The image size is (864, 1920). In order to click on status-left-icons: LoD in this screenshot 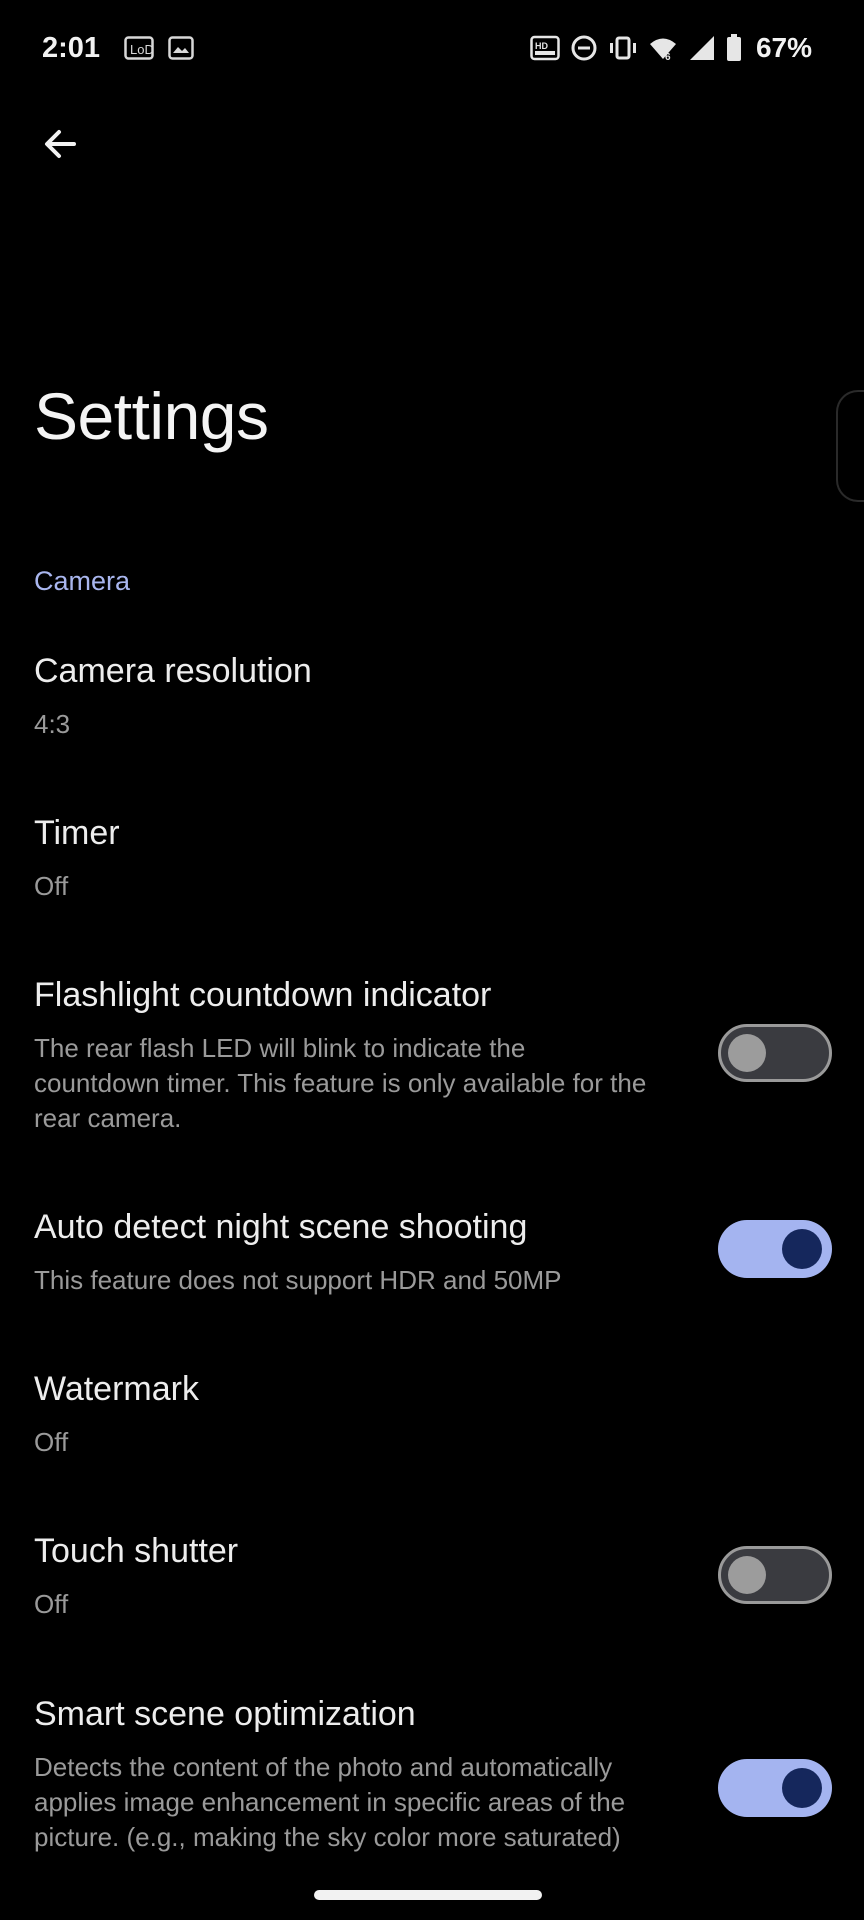, I will do `click(159, 48)`.